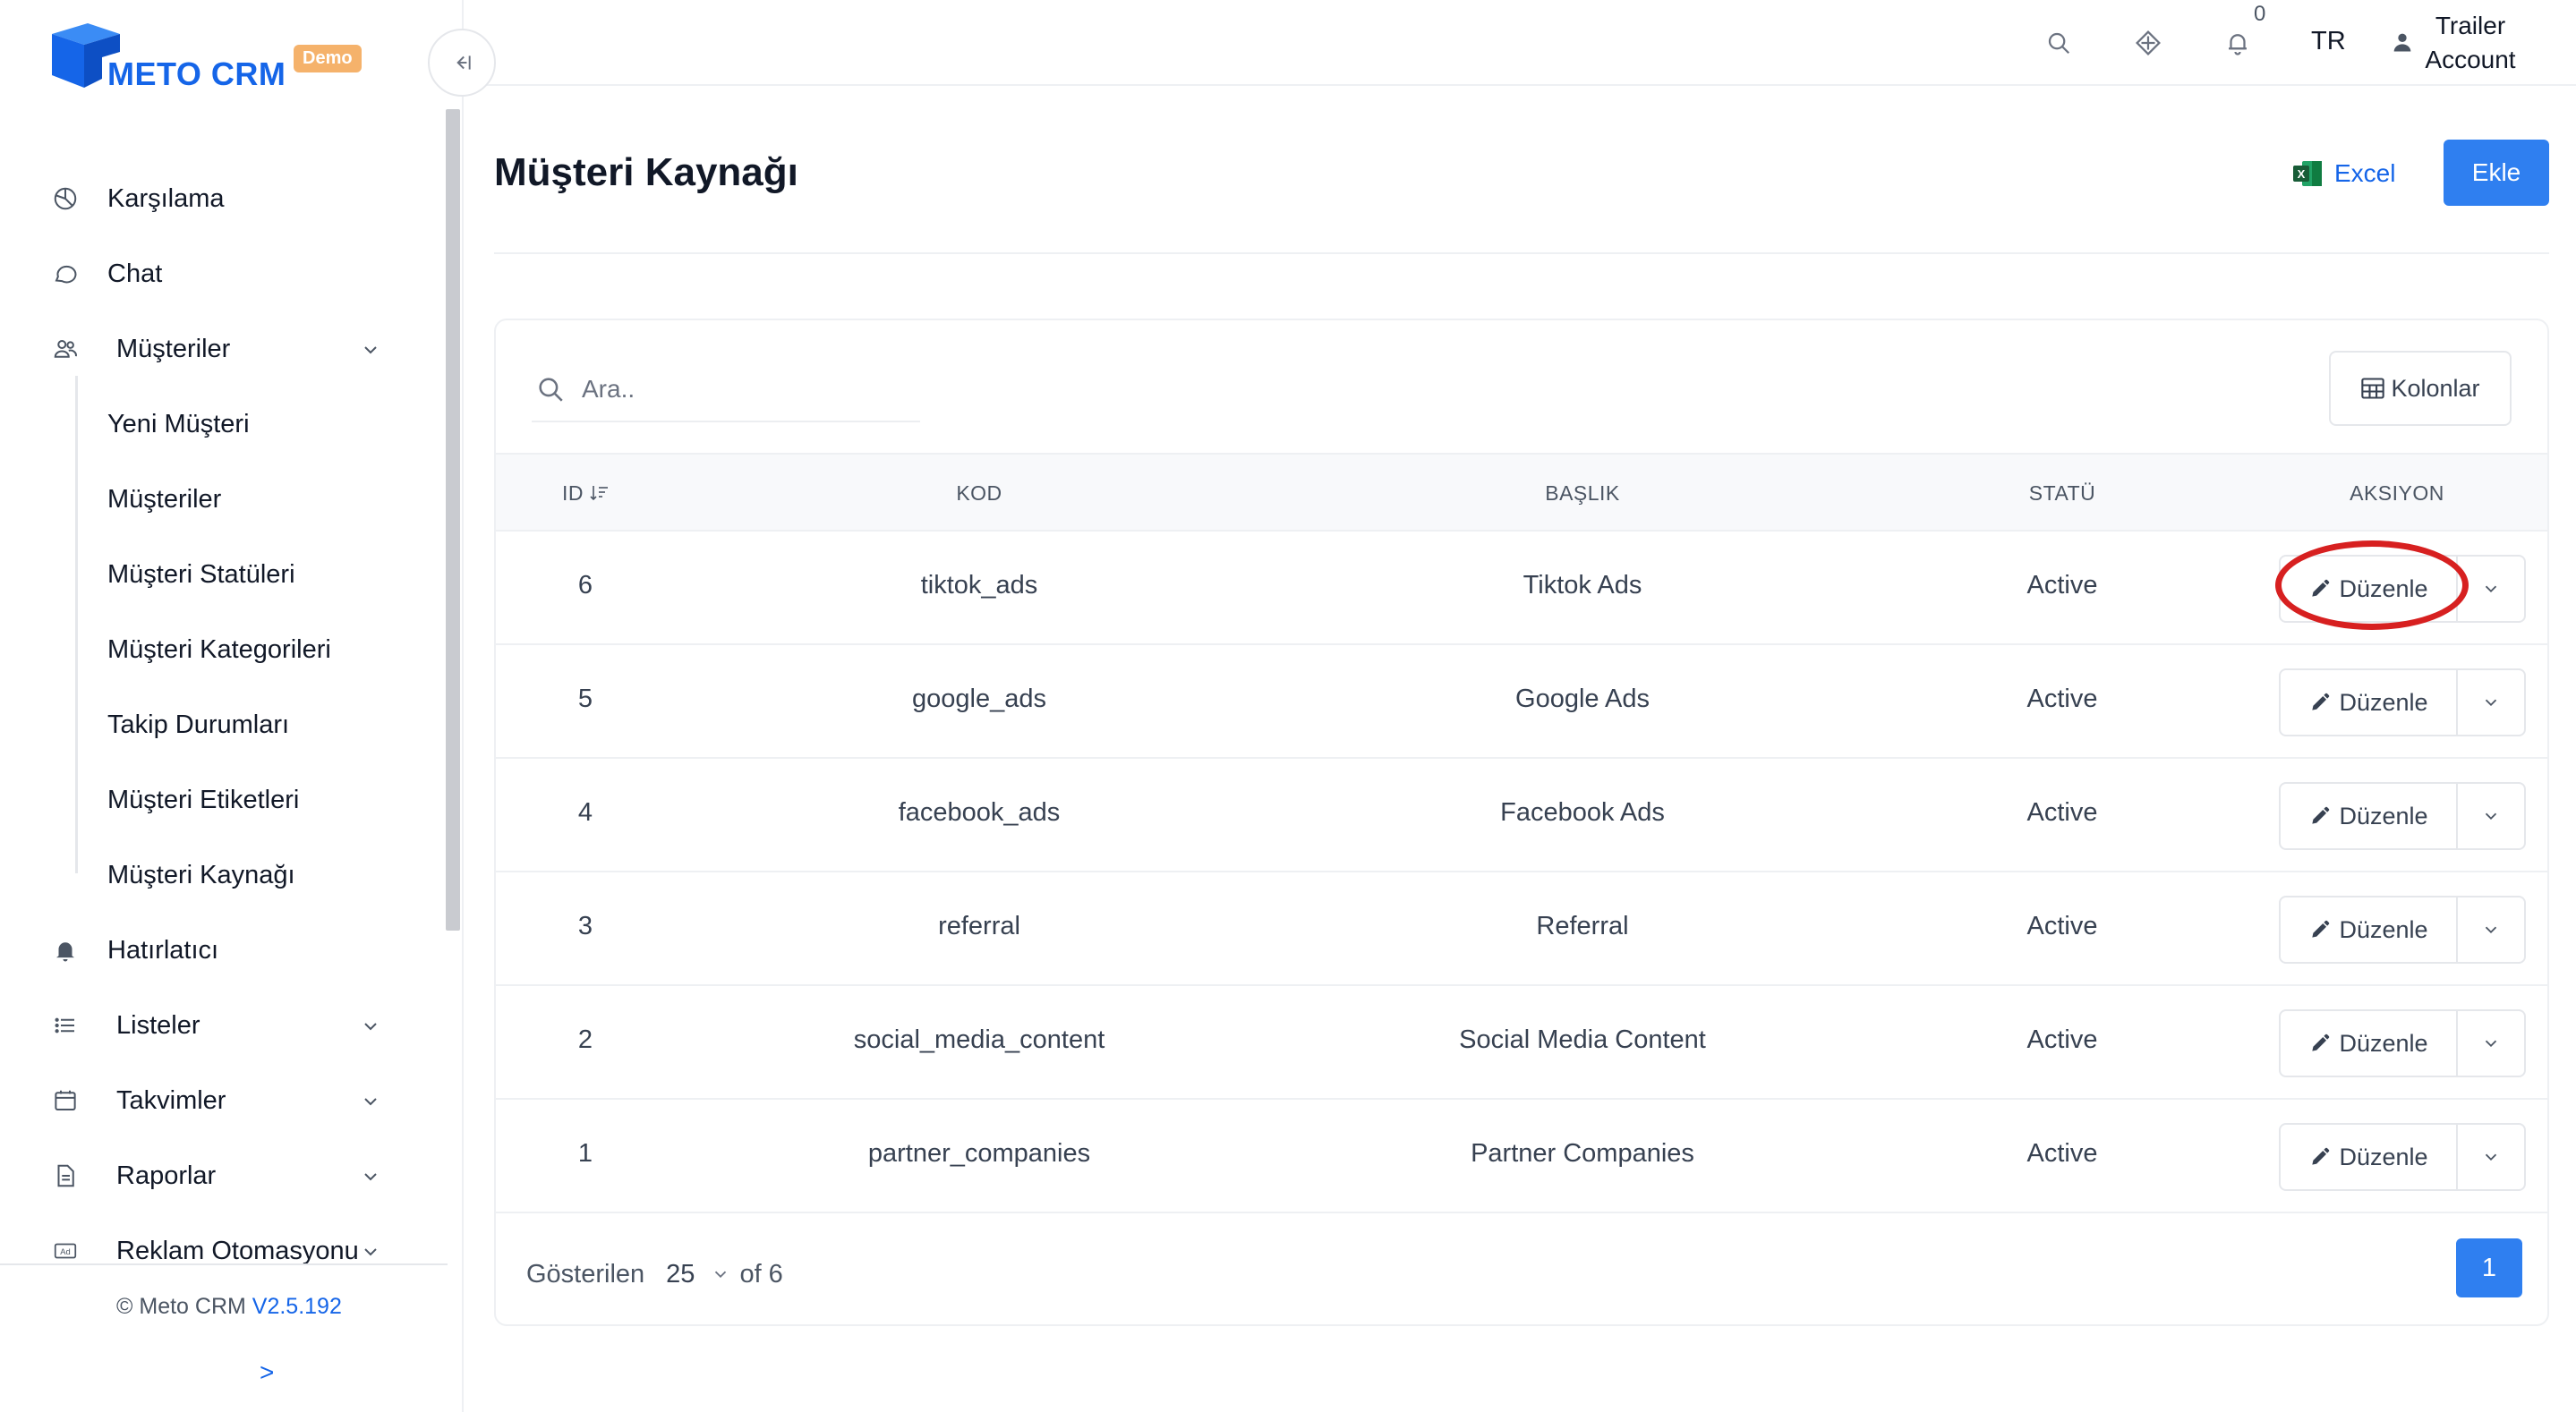  What do you see at coordinates (585, 1039) in the screenshot?
I see `cell-id: 2` at bounding box center [585, 1039].